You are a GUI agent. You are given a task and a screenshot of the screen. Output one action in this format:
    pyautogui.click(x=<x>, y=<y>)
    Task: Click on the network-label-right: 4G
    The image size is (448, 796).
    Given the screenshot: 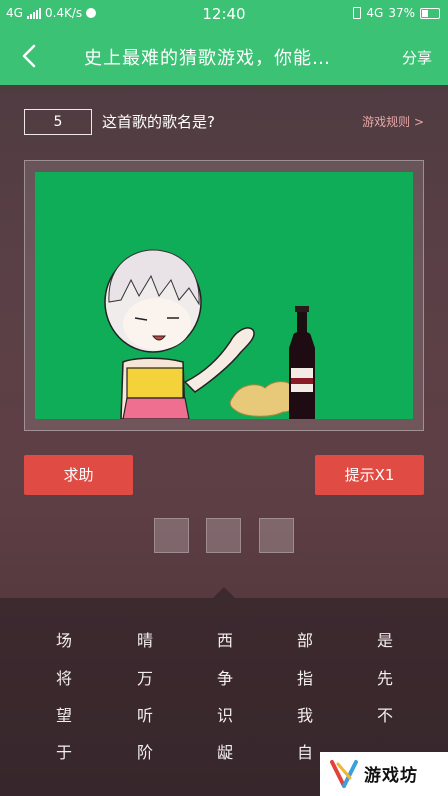 What is the action you would take?
    pyautogui.click(x=375, y=13)
    